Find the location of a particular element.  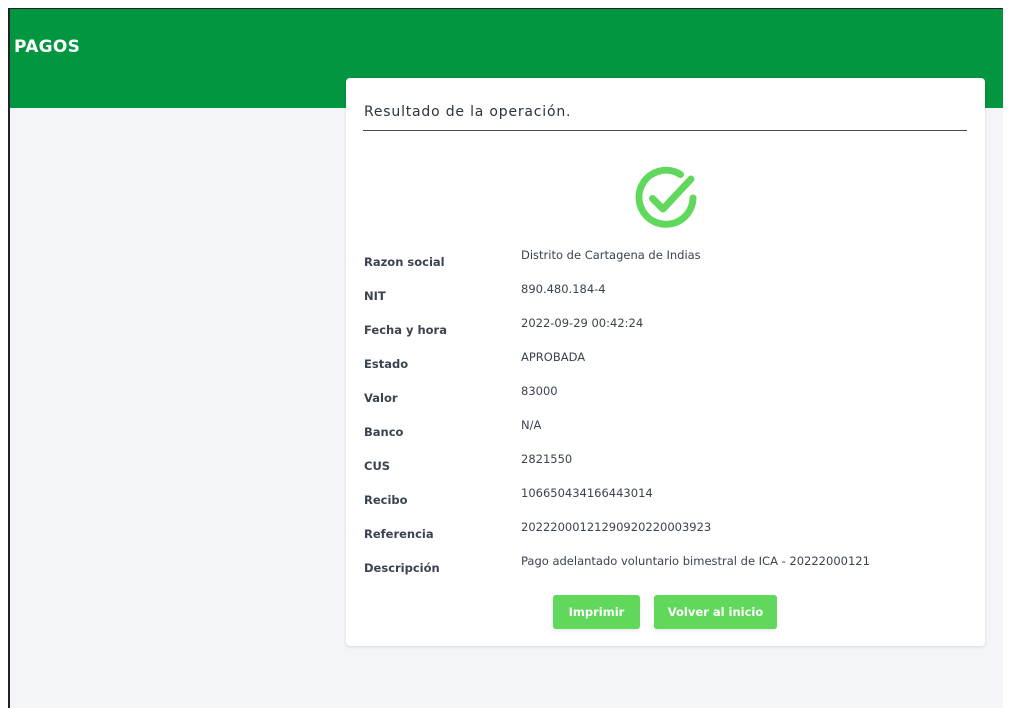

detail-value: N/A is located at coordinates (531, 425).